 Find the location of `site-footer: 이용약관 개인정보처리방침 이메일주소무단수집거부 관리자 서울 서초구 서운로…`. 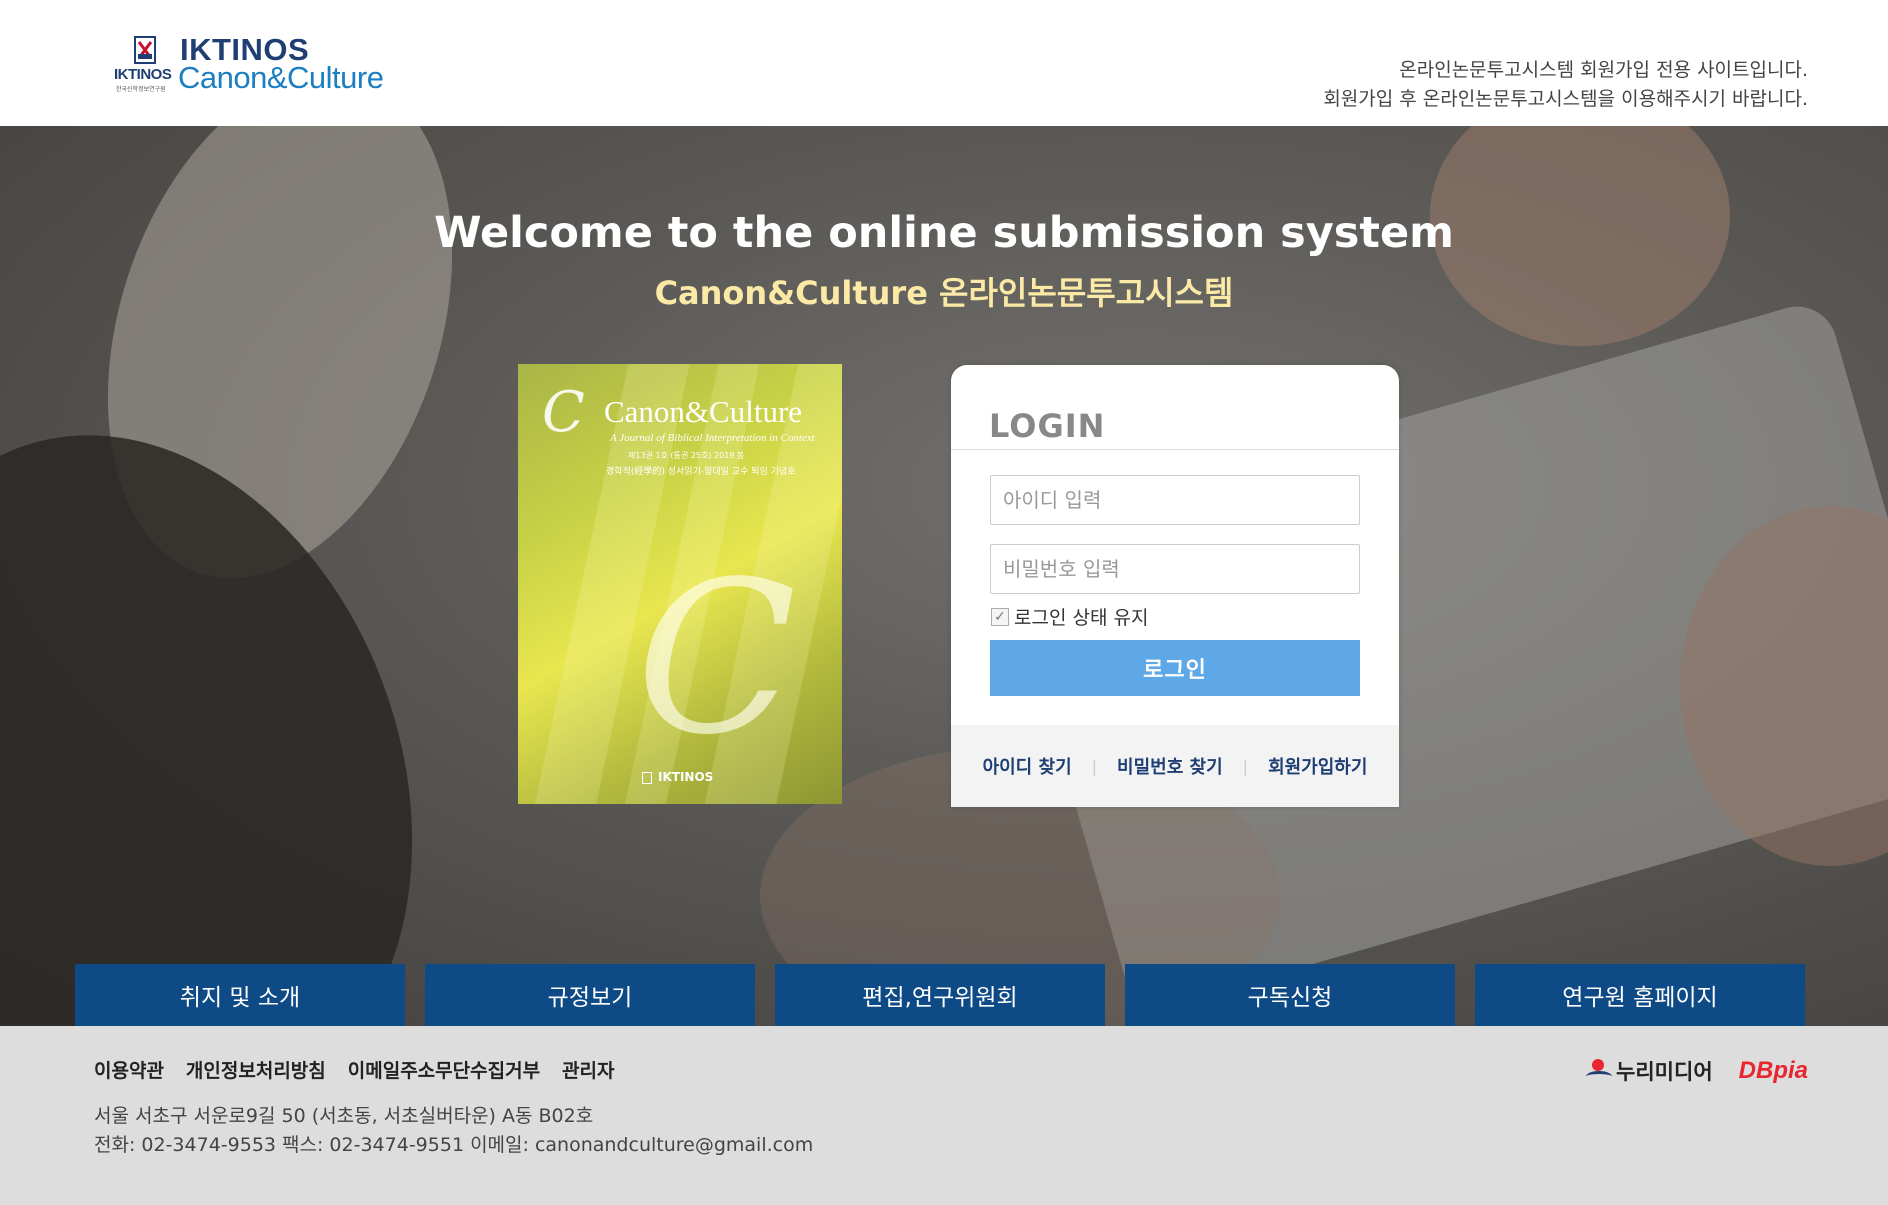

site-footer: 이용약관 개인정보처리방침 이메일주소무단수집거부 관리자 서울 서초구 서운로… is located at coordinates (944, 1115).